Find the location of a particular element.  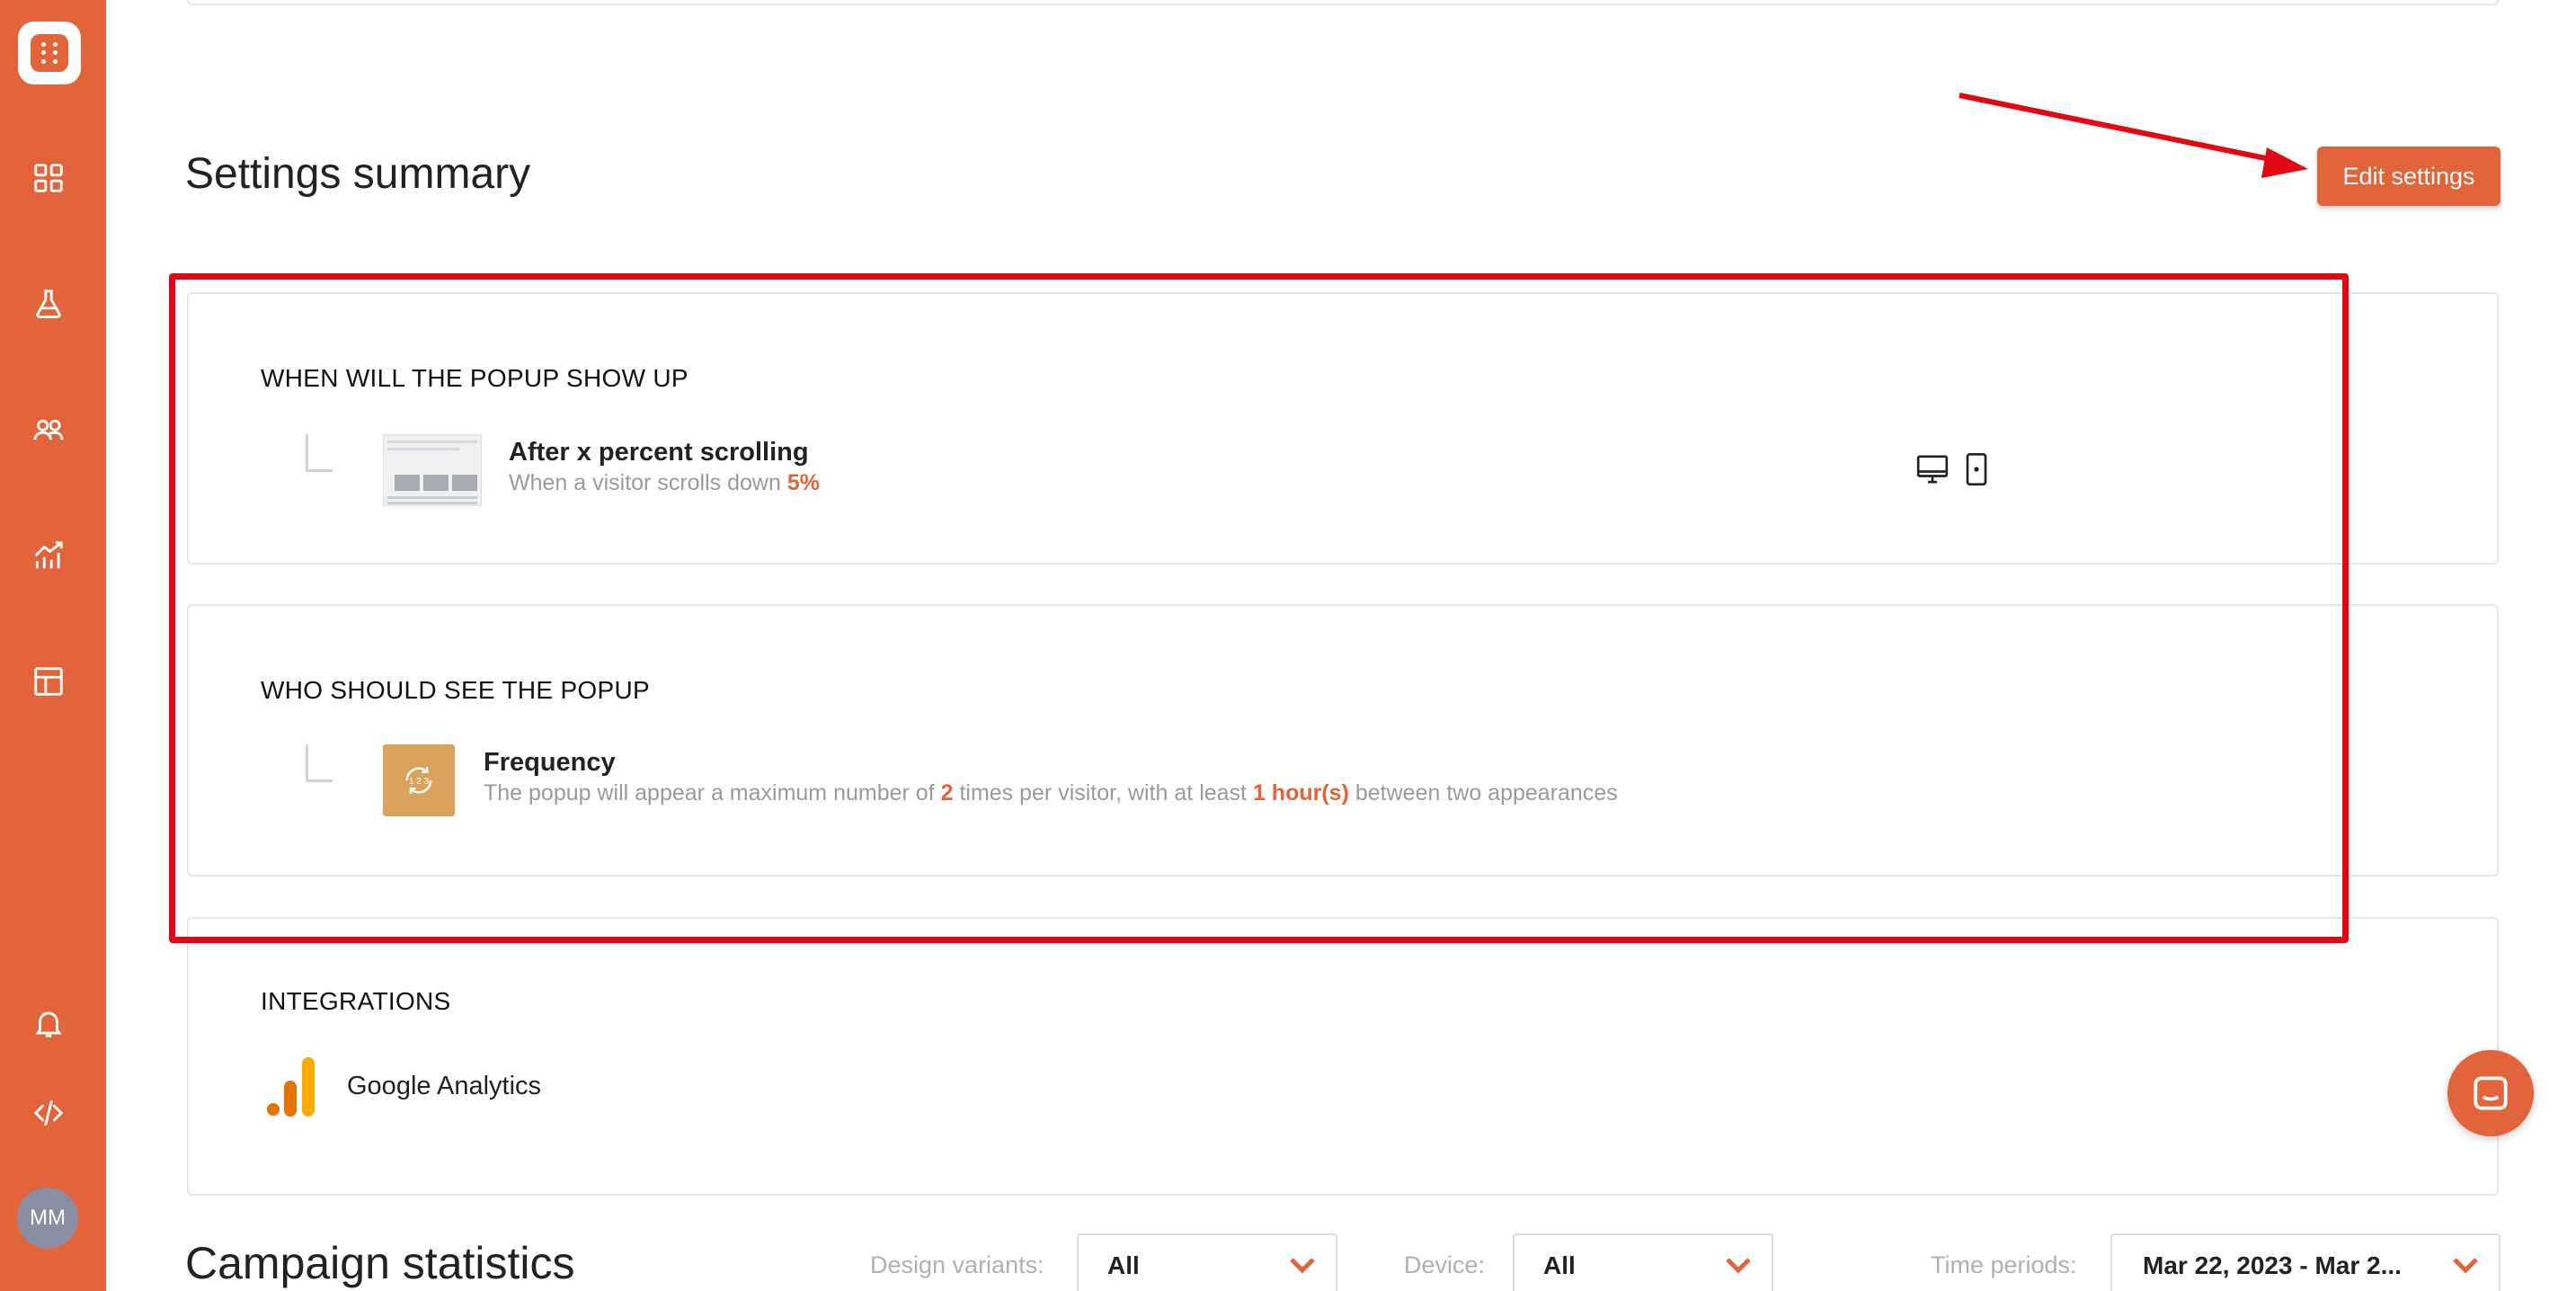

device-select: All is located at coordinates (1643, 1262).